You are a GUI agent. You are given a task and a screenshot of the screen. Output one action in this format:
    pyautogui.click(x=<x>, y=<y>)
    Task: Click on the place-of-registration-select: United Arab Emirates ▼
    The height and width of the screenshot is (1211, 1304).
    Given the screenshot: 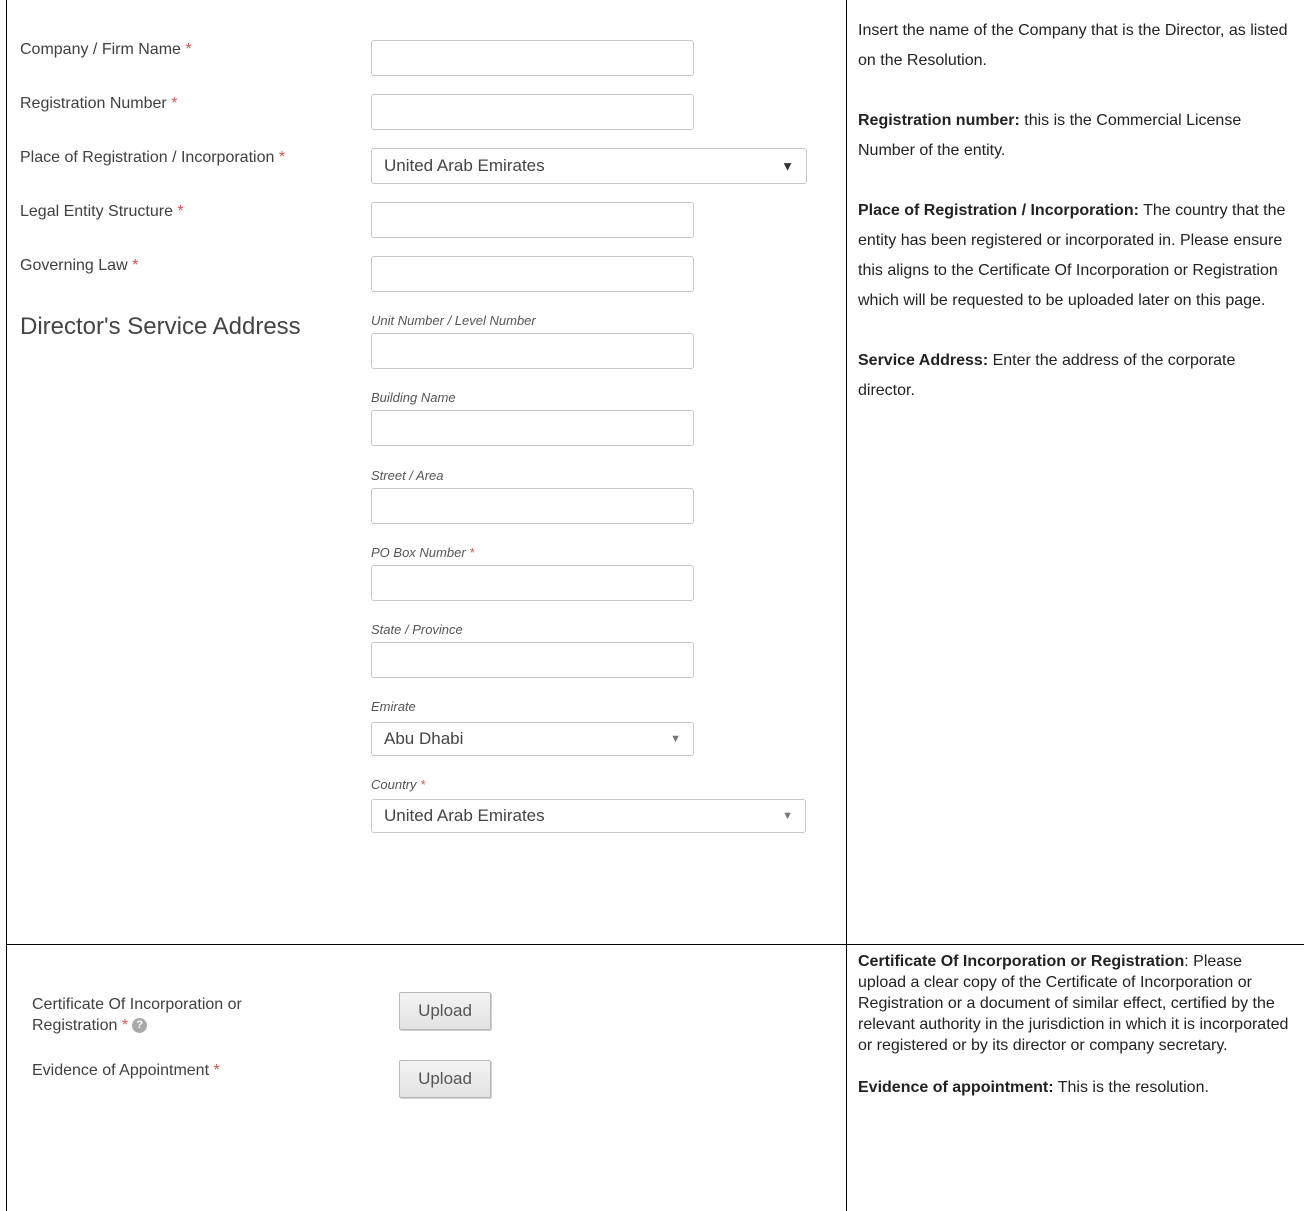 What is the action you would take?
    pyautogui.click(x=589, y=166)
    